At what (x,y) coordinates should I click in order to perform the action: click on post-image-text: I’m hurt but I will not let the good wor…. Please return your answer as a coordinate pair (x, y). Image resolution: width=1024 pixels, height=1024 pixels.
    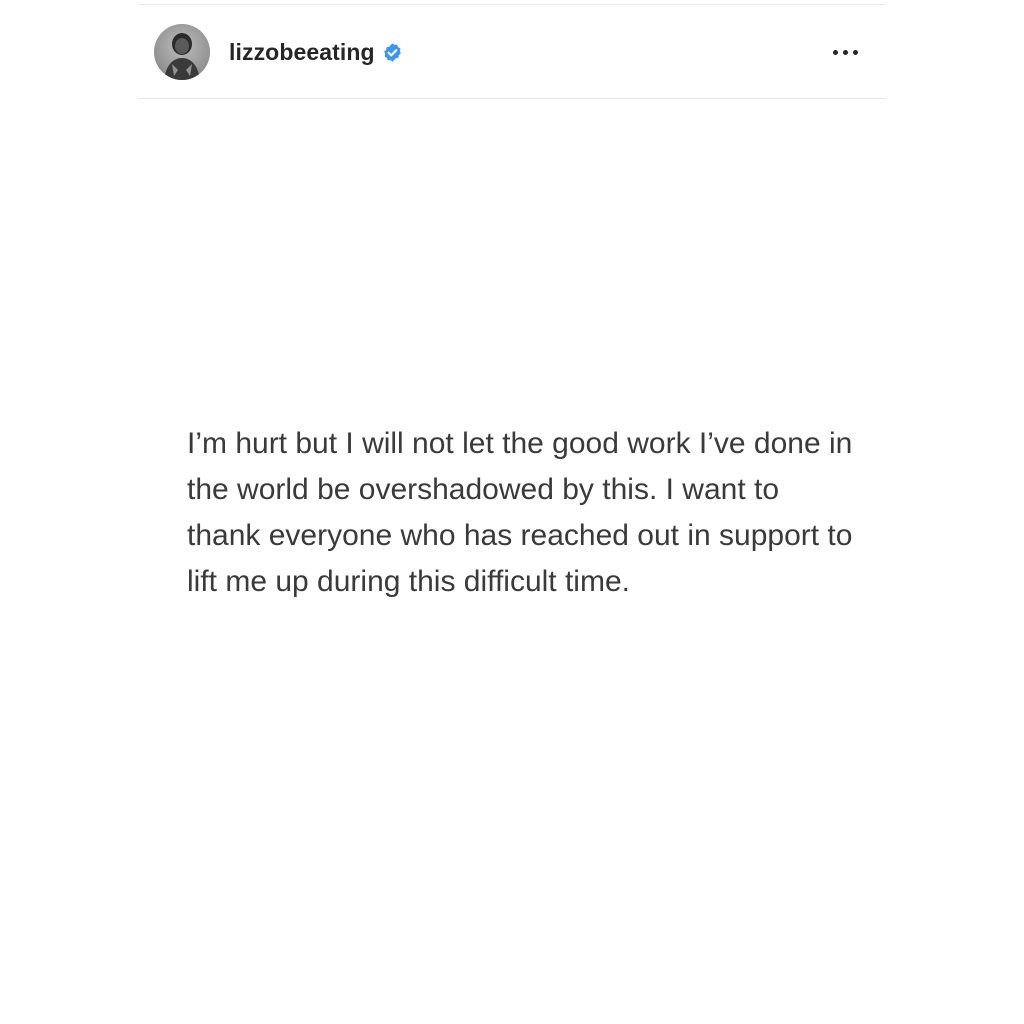
    Looking at the image, I should click on (520, 512).